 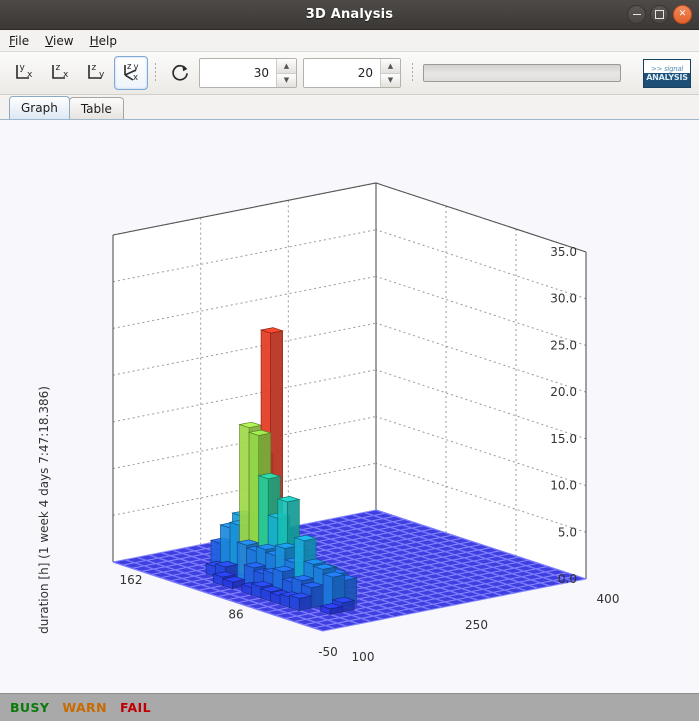 I want to click on view-yx-button: y x, so click(x=23, y=73).